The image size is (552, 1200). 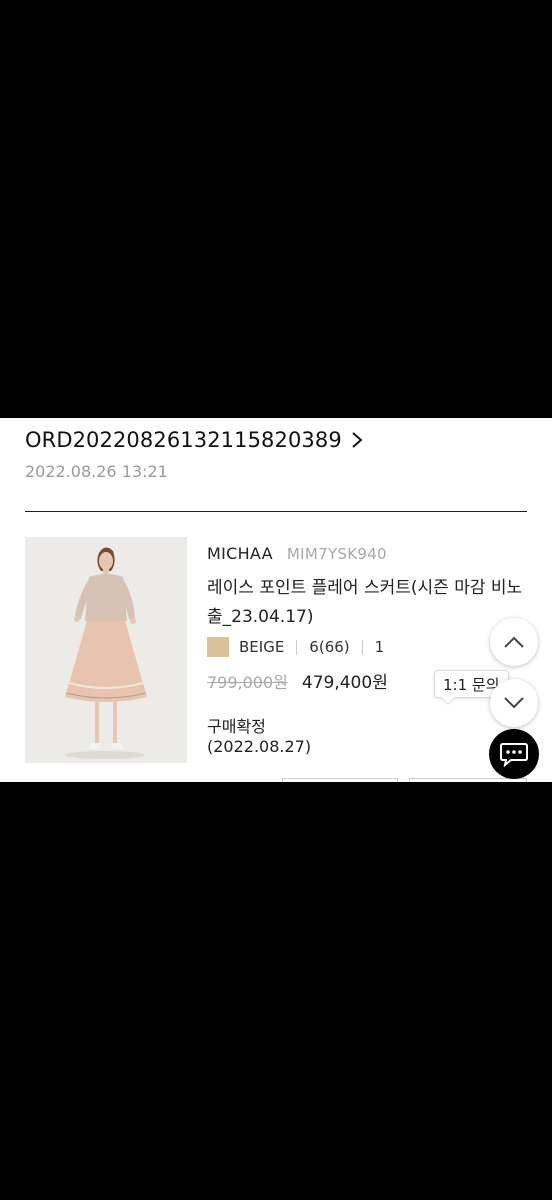 I want to click on option-row: BEIGE 6(66) 1, so click(x=295, y=647).